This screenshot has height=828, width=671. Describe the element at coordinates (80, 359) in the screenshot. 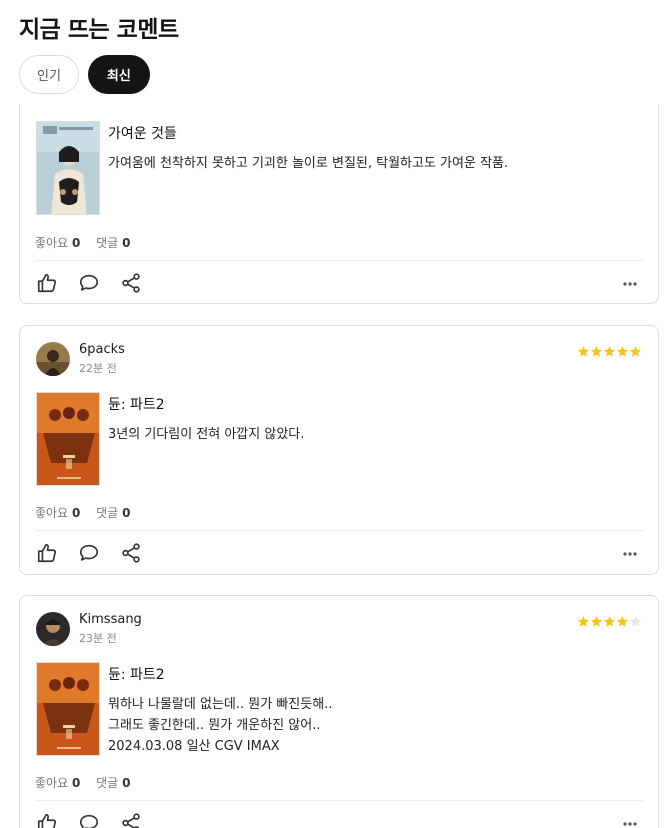

I see `user-row: 6packs 22분 전` at that location.